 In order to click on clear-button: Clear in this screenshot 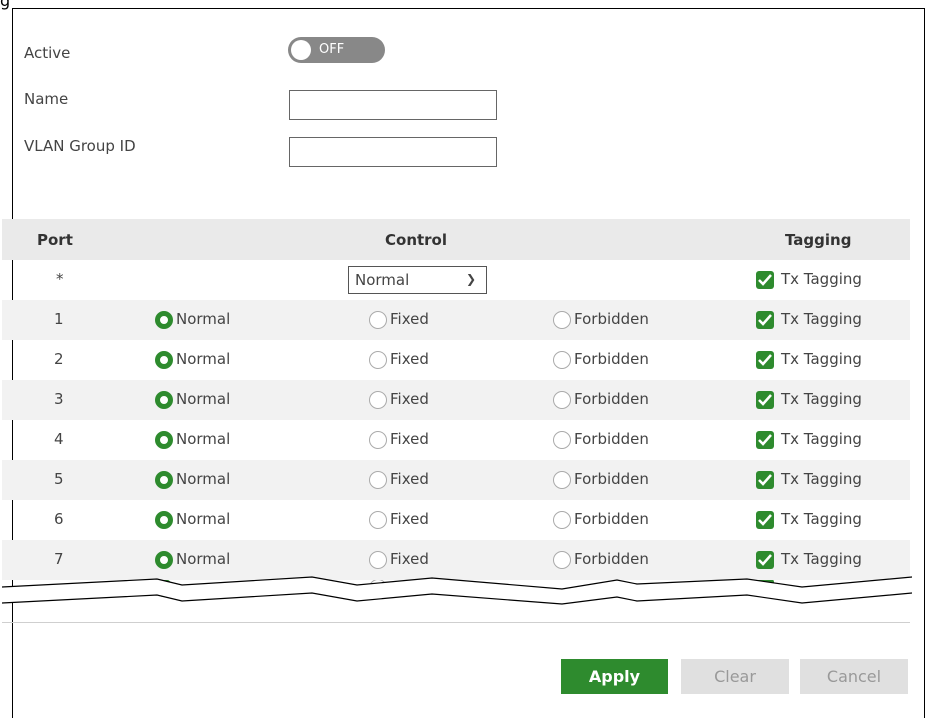, I will do `click(735, 676)`.